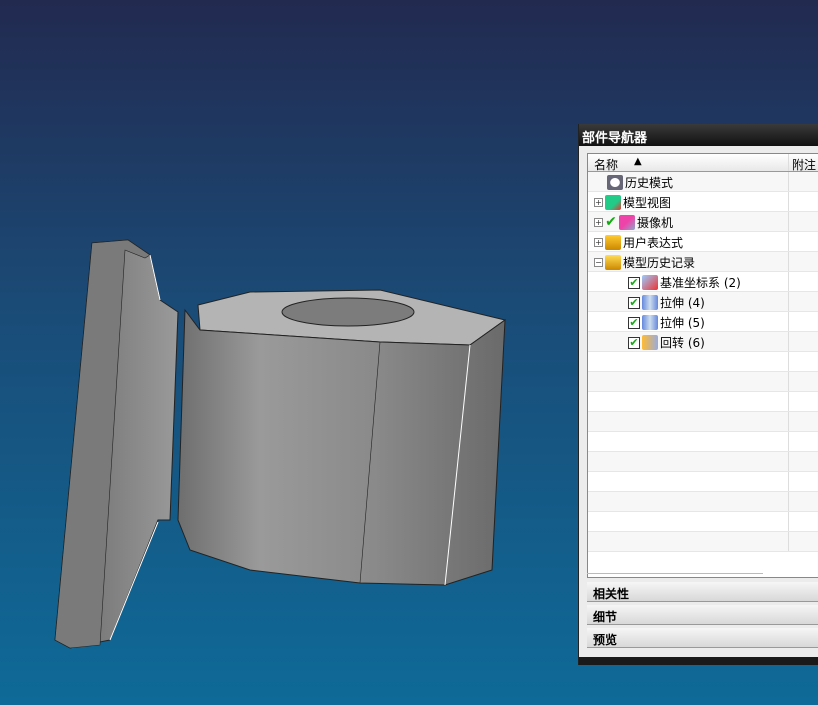 The height and width of the screenshot is (705, 818). What do you see at coordinates (702, 638) in the screenshot?
I see `section-preview: 预览` at bounding box center [702, 638].